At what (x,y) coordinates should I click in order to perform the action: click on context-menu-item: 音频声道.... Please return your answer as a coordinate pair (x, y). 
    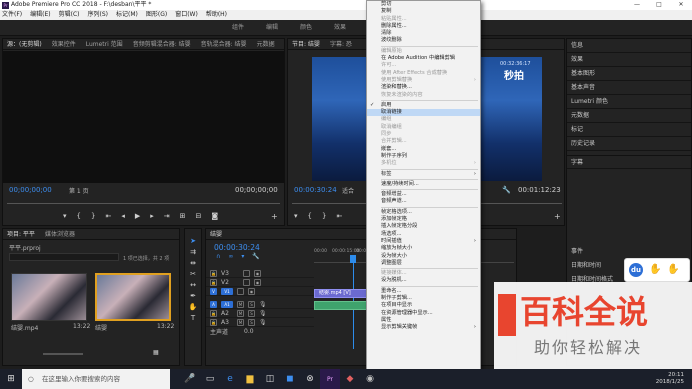
    Looking at the image, I should click on (423, 201).